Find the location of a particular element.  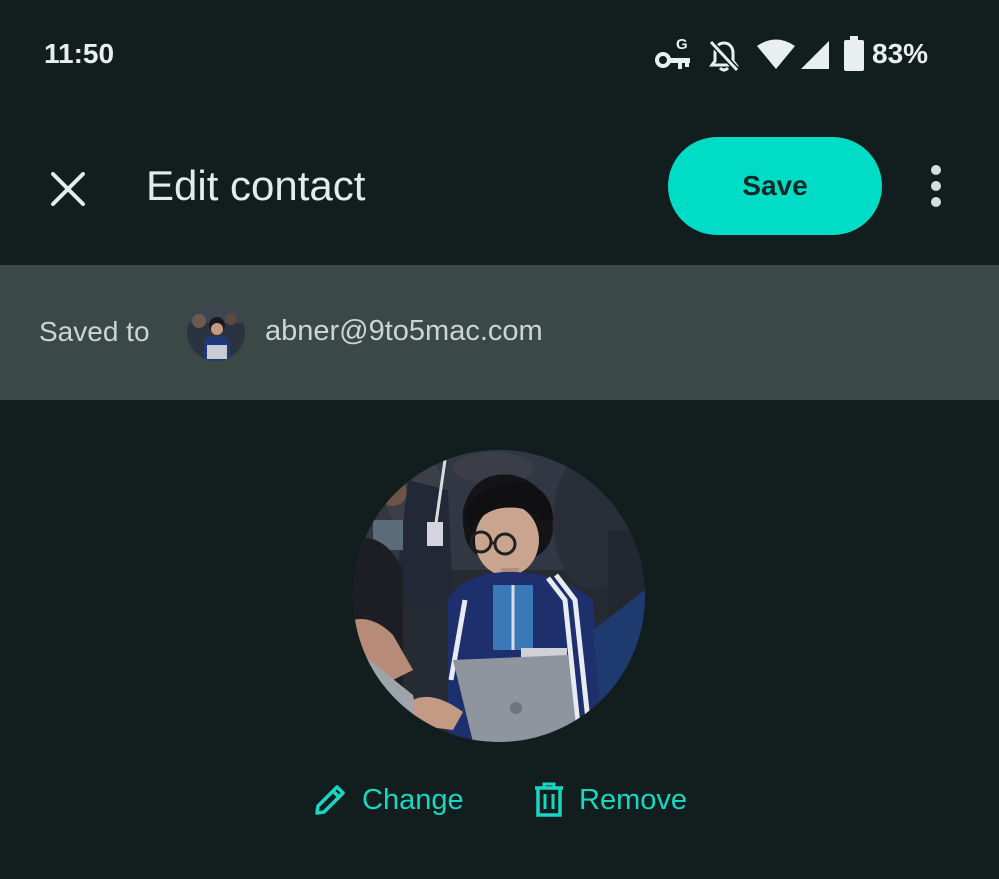

vpn-key-icon: G is located at coordinates (672, 52).